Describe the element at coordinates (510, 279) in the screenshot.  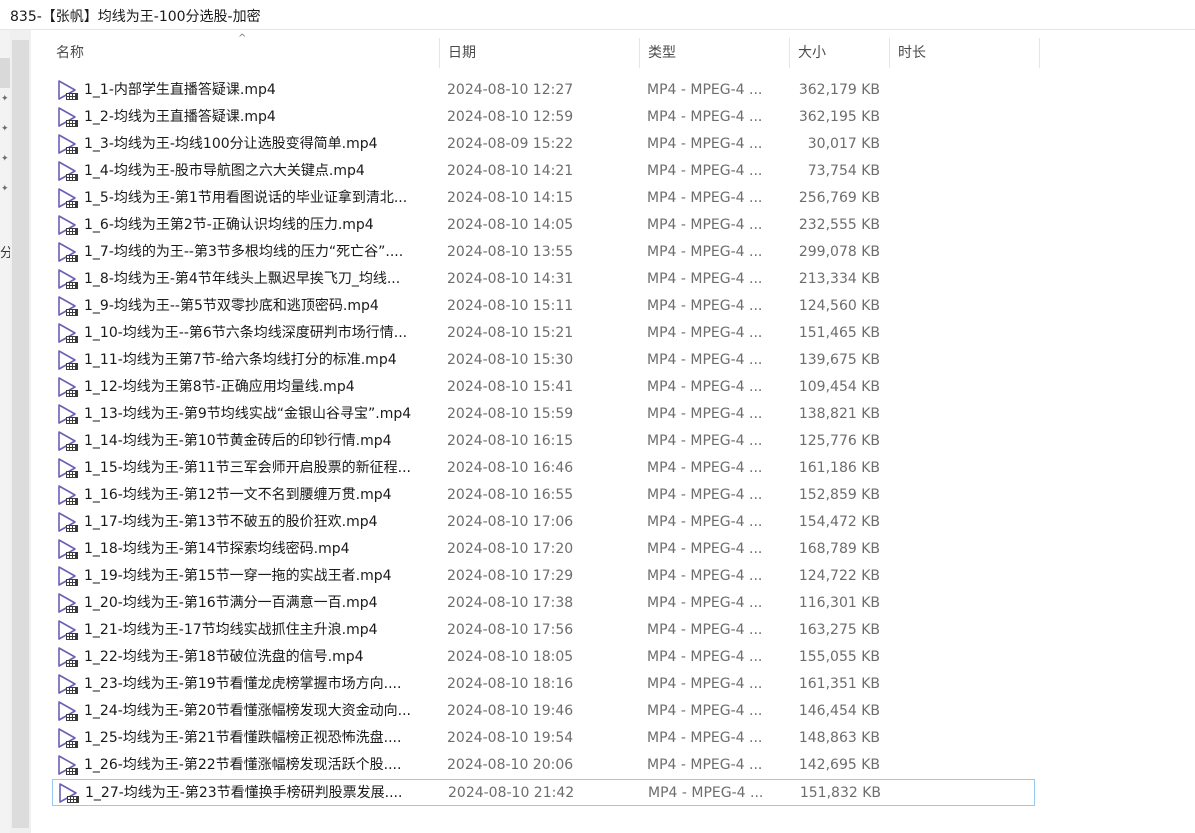
I see `file-date: 2024-08-10 14:31` at that location.